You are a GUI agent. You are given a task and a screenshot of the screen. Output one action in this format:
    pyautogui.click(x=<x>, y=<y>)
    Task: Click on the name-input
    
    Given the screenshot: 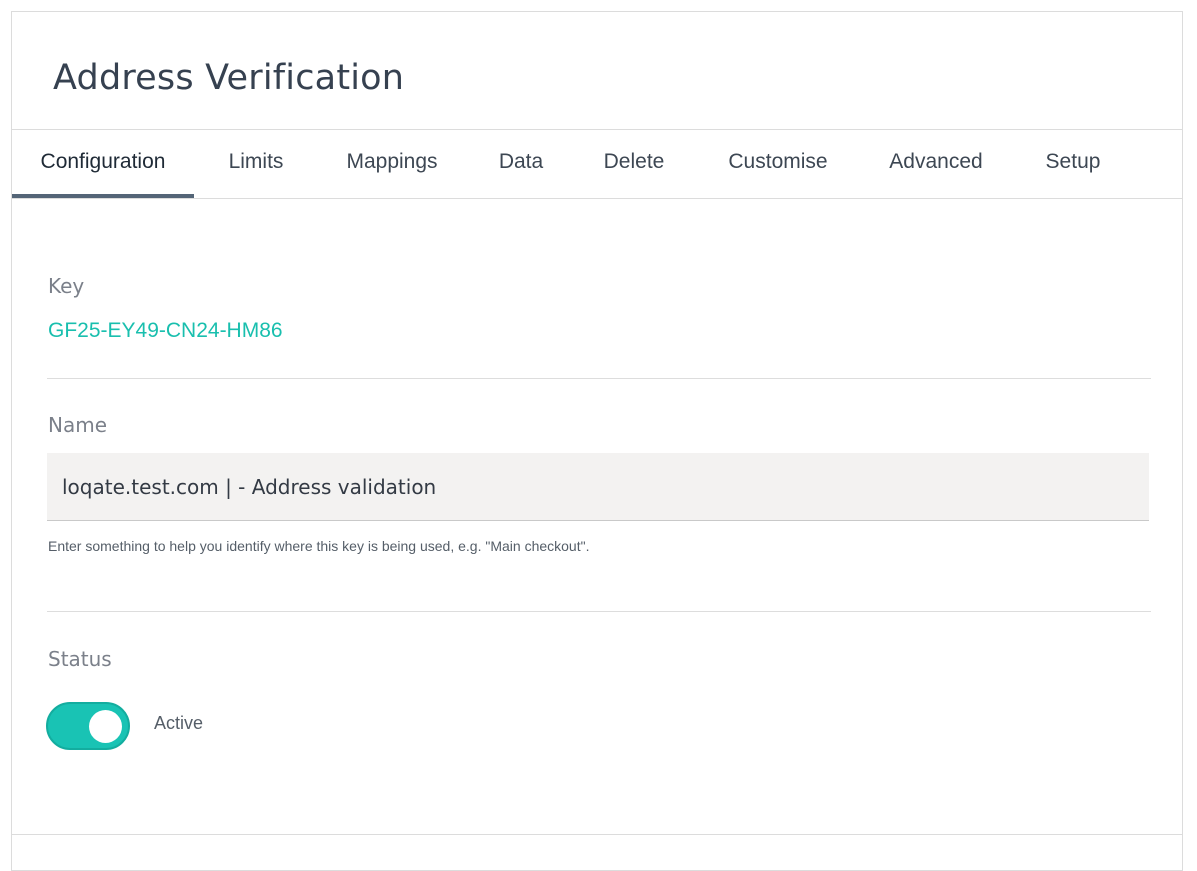 What is the action you would take?
    pyautogui.click(x=598, y=487)
    